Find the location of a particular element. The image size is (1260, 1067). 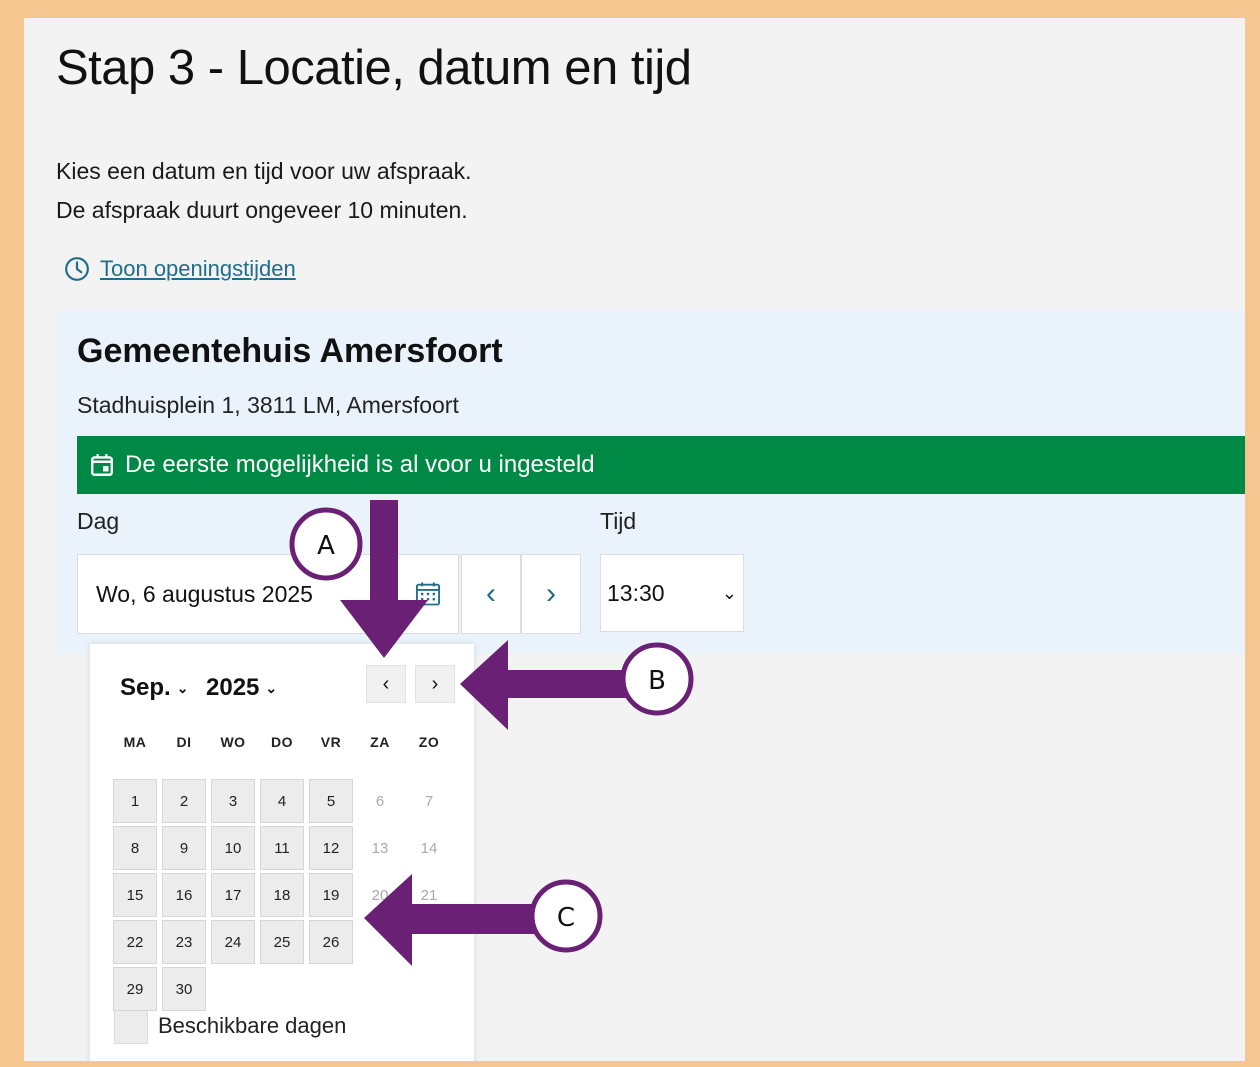

weekday-header: DO is located at coordinates (282, 742).